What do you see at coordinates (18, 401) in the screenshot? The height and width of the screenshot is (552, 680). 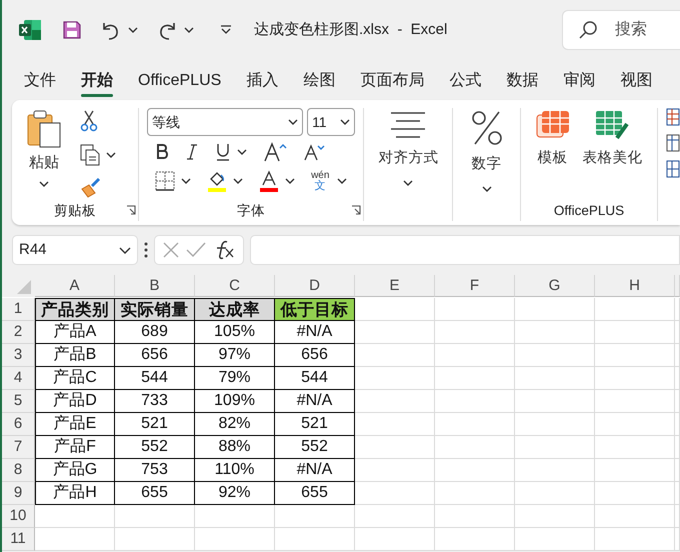 I see `row-header: 5` at bounding box center [18, 401].